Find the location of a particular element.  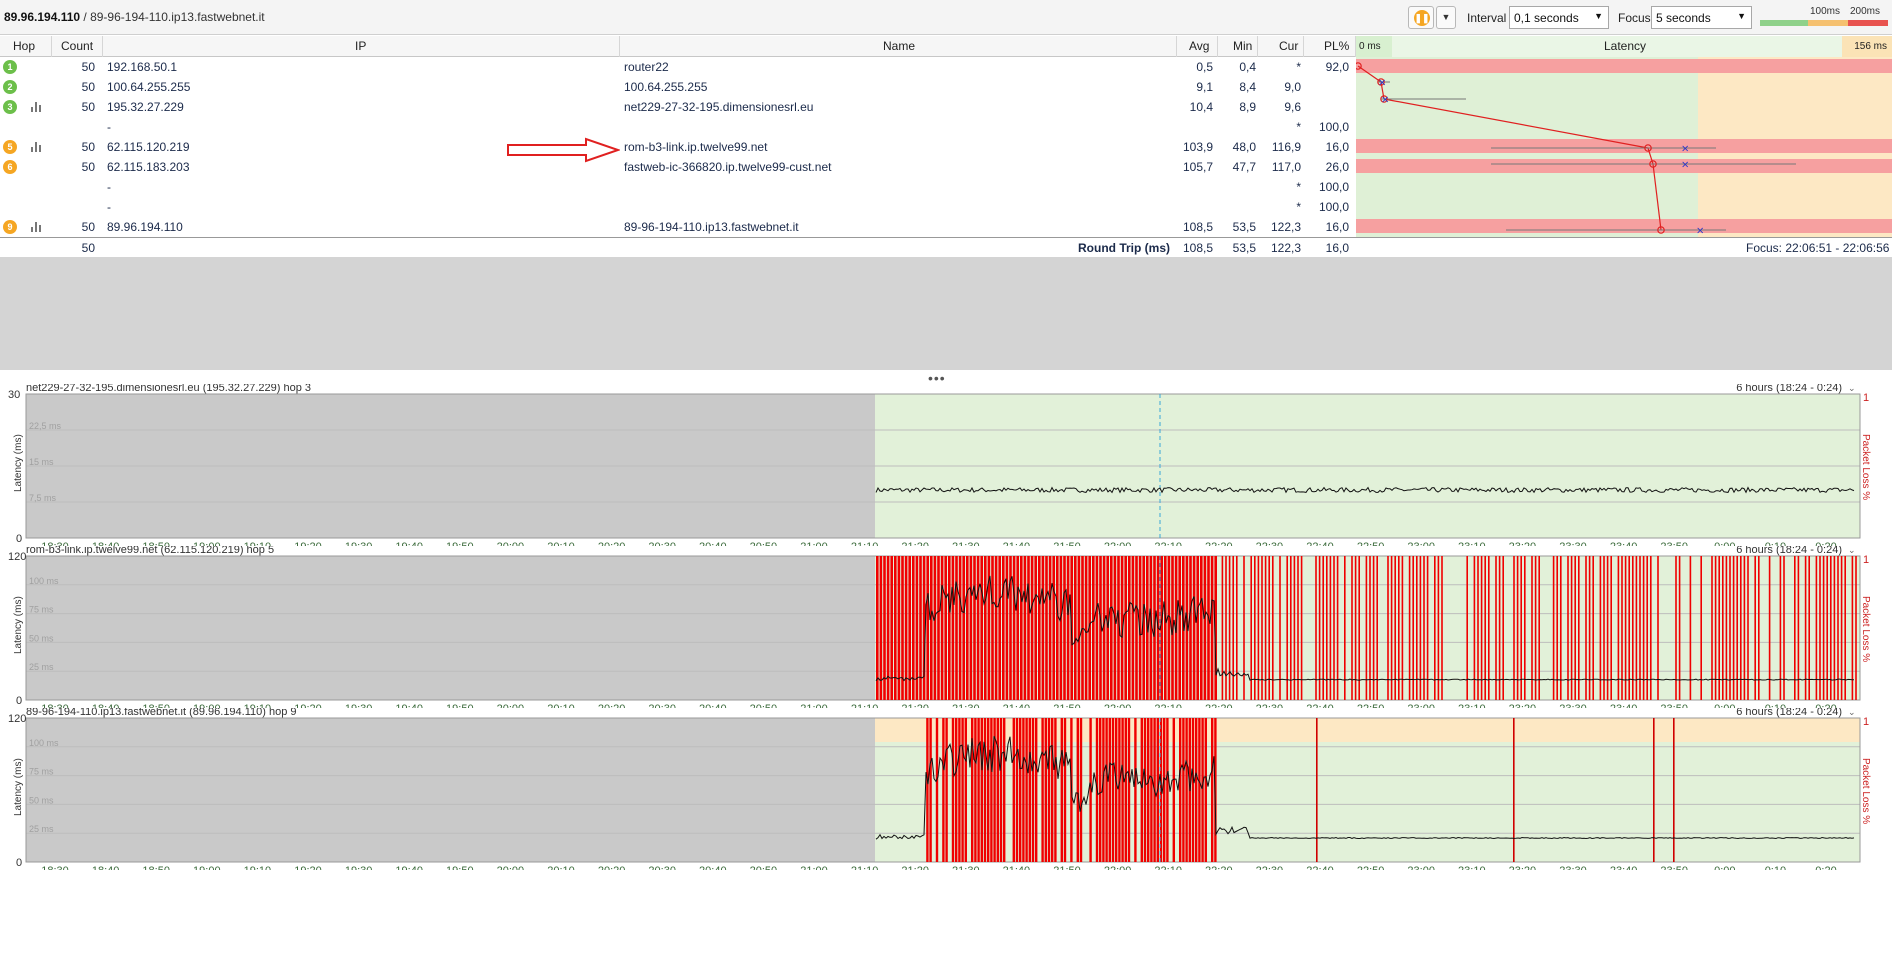

col-avg: Avg is located at coordinates (1197, 46).